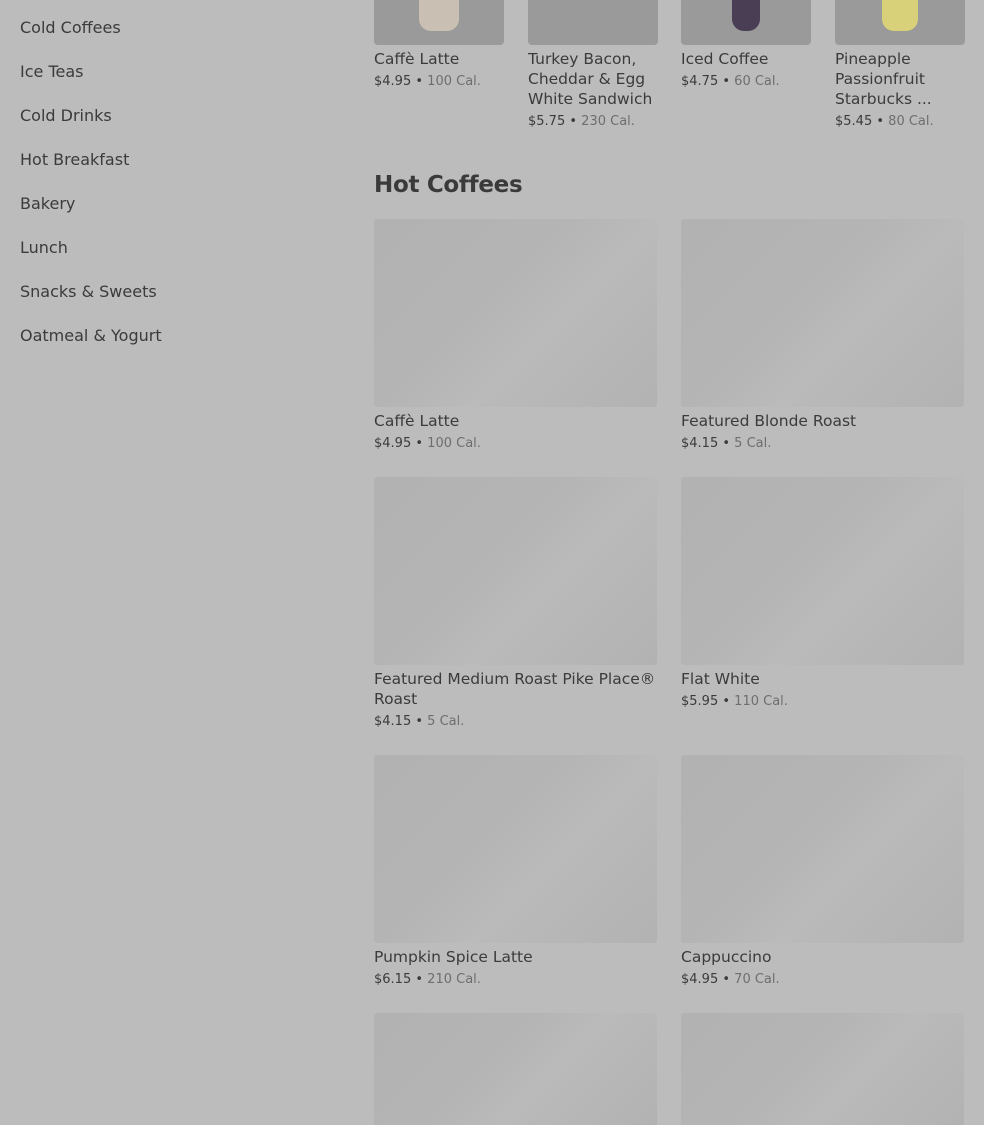 This screenshot has height=1125, width=984. I want to click on product-calories: 210 Cal., so click(454, 979).